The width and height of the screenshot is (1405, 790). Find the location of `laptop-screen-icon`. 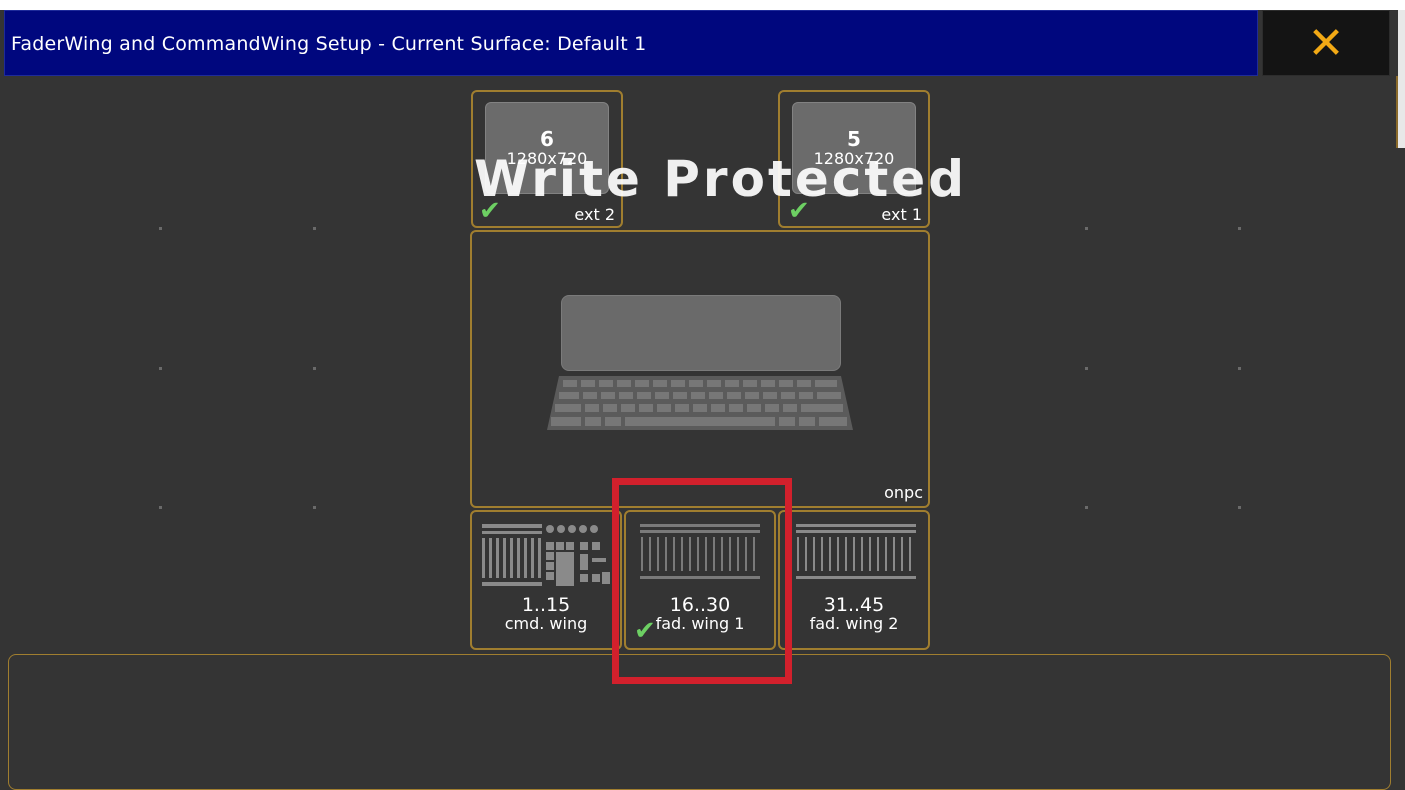

laptop-screen-icon is located at coordinates (701, 333).